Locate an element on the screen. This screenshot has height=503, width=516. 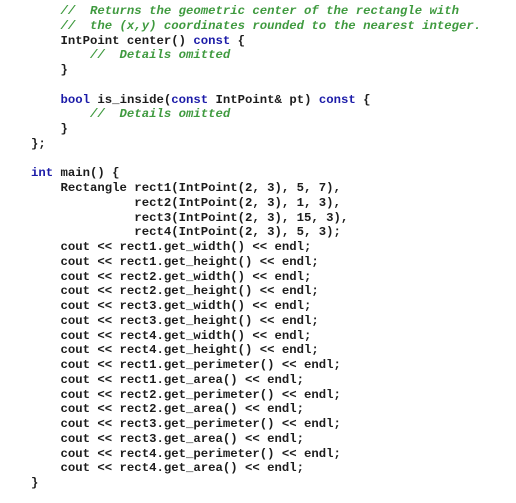
code-line: cout << rect1.get_area() << endl; is located at coordinates (256, 380).